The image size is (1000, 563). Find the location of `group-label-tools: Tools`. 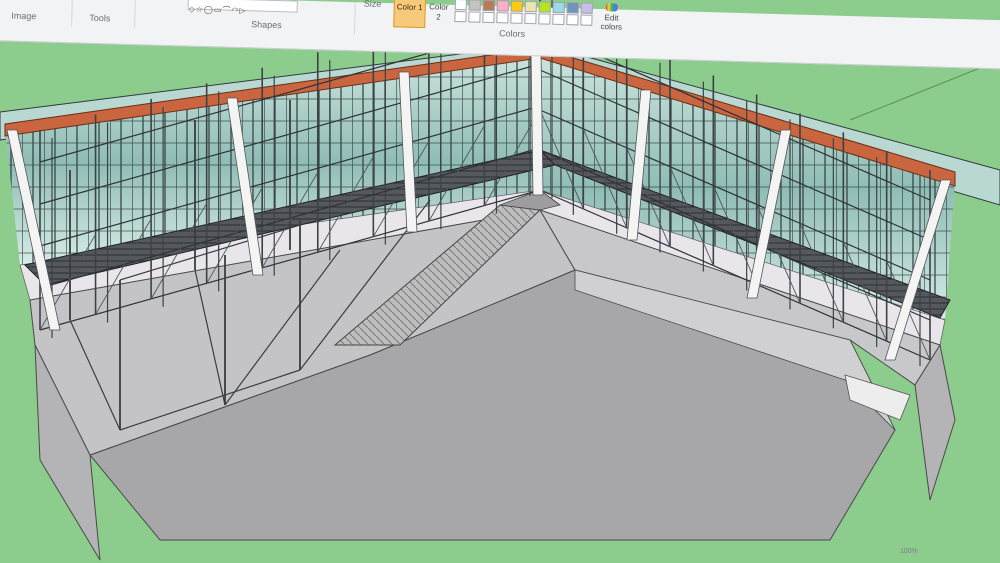

group-label-tools: Tools is located at coordinates (100, 18).